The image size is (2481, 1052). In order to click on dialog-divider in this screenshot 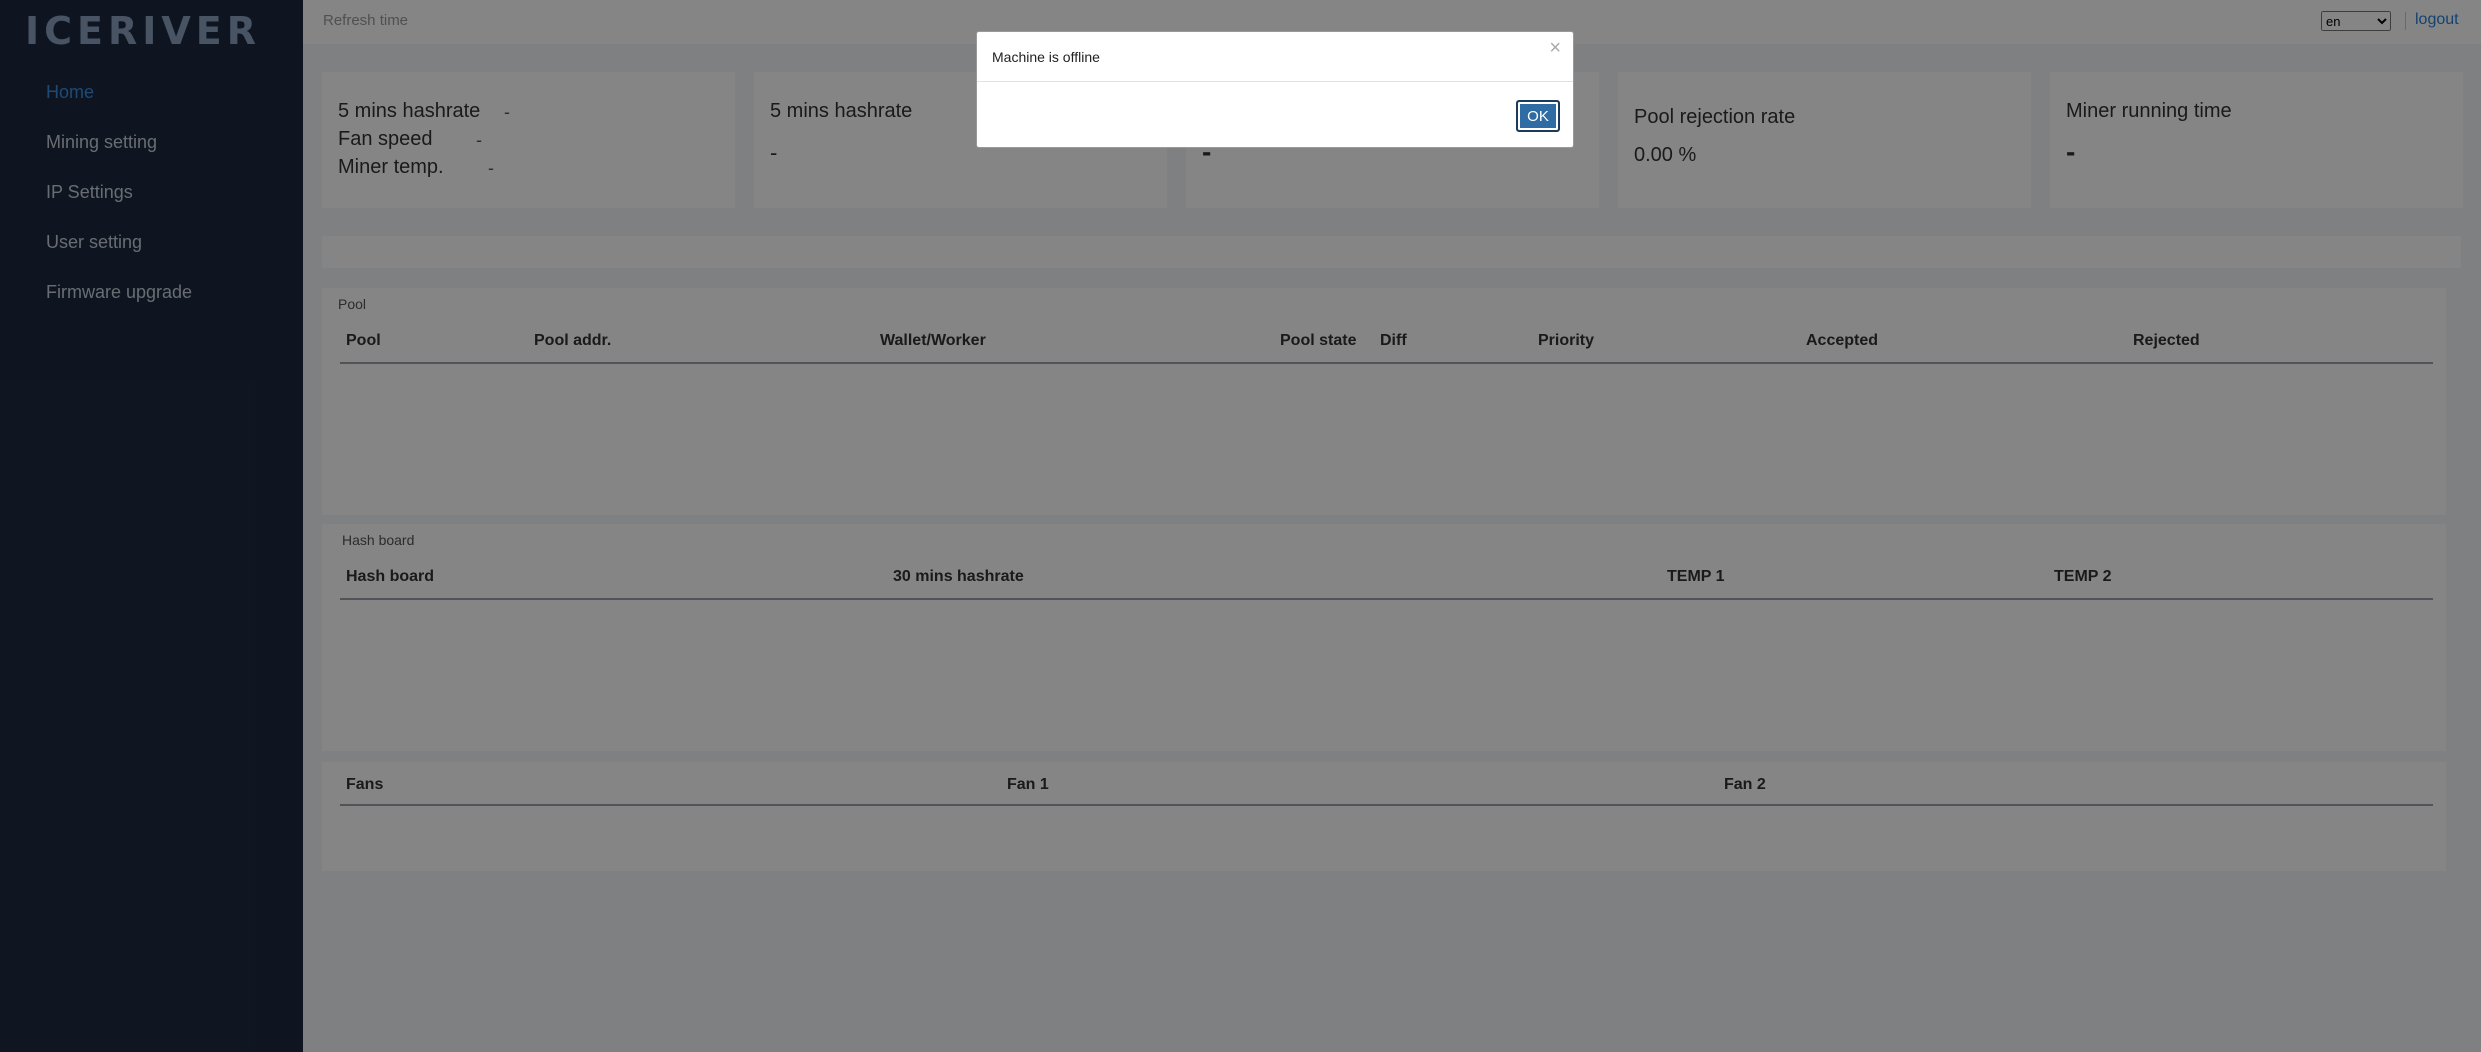, I will do `click(1275, 81)`.